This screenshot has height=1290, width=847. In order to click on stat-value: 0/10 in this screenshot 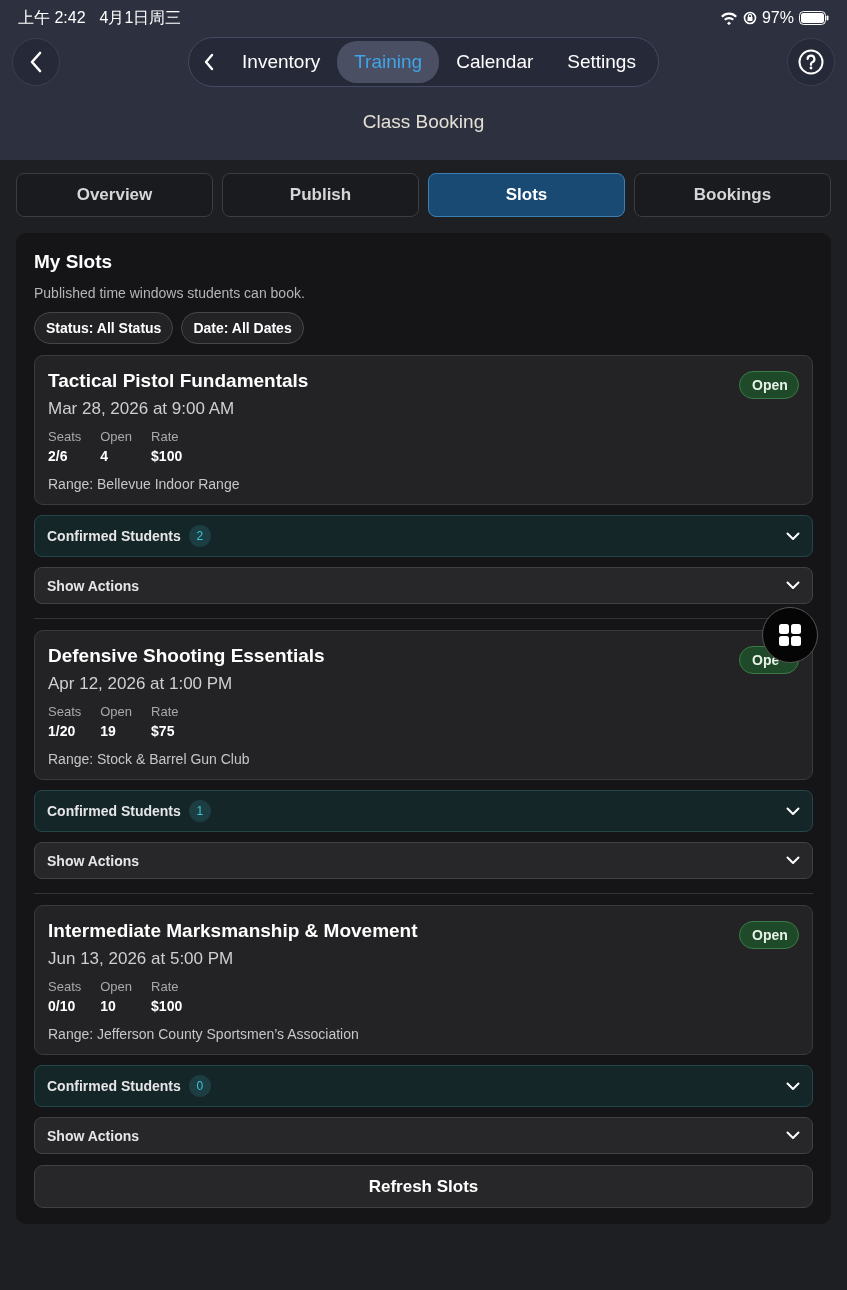, I will do `click(62, 1006)`.